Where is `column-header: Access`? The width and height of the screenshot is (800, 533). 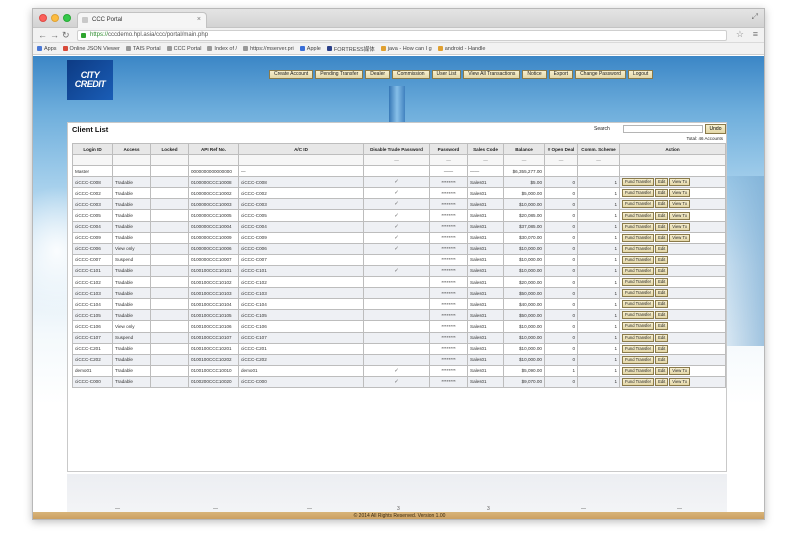
column-header: Access is located at coordinates (131, 149).